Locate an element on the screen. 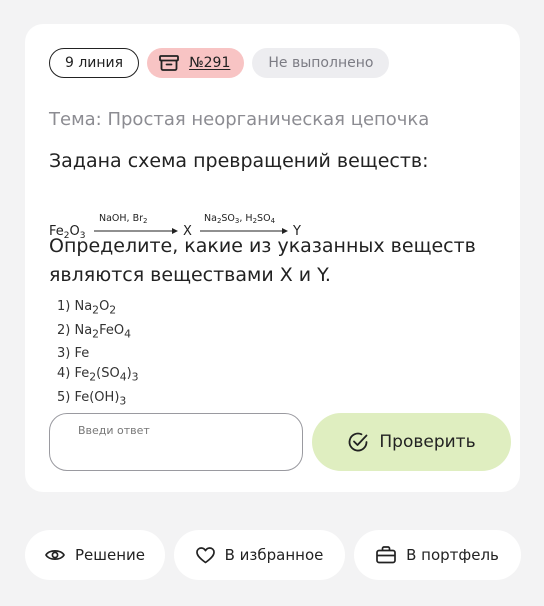 This screenshot has width=544, height=606. line-tag-label: 9 линия is located at coordinates (94, 63).